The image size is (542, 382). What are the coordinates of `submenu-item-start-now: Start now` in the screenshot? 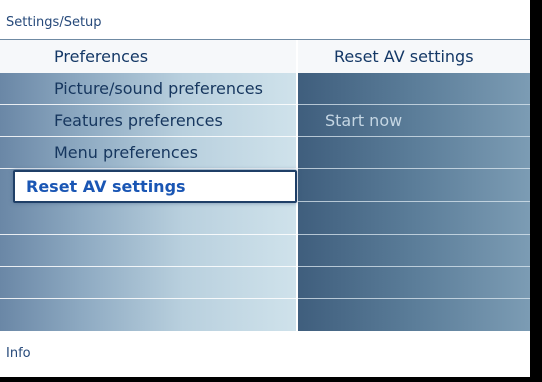 It's located at (414, 121).